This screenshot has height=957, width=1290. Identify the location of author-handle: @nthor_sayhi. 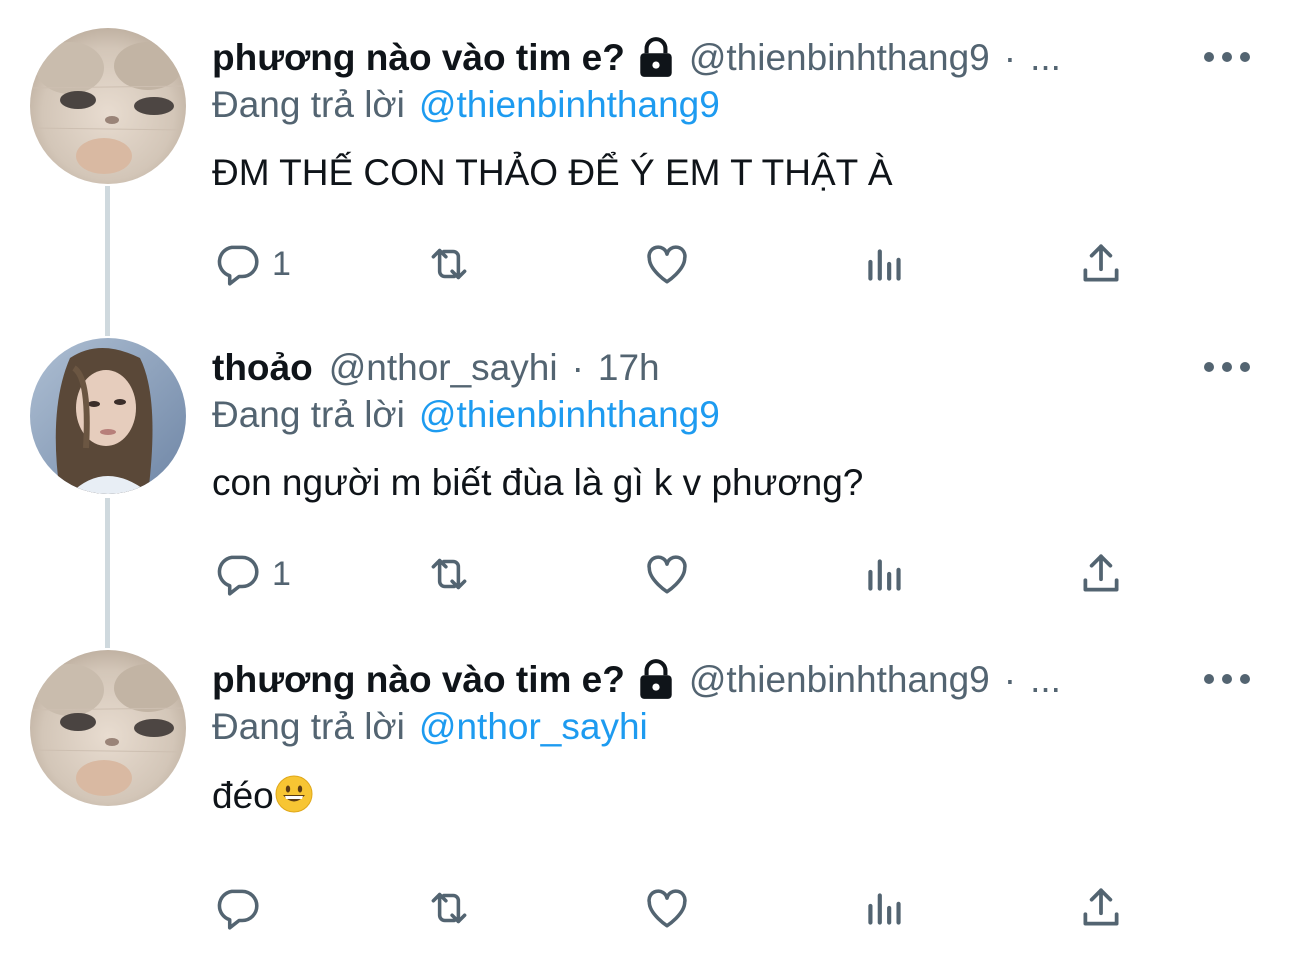
(443, 368).